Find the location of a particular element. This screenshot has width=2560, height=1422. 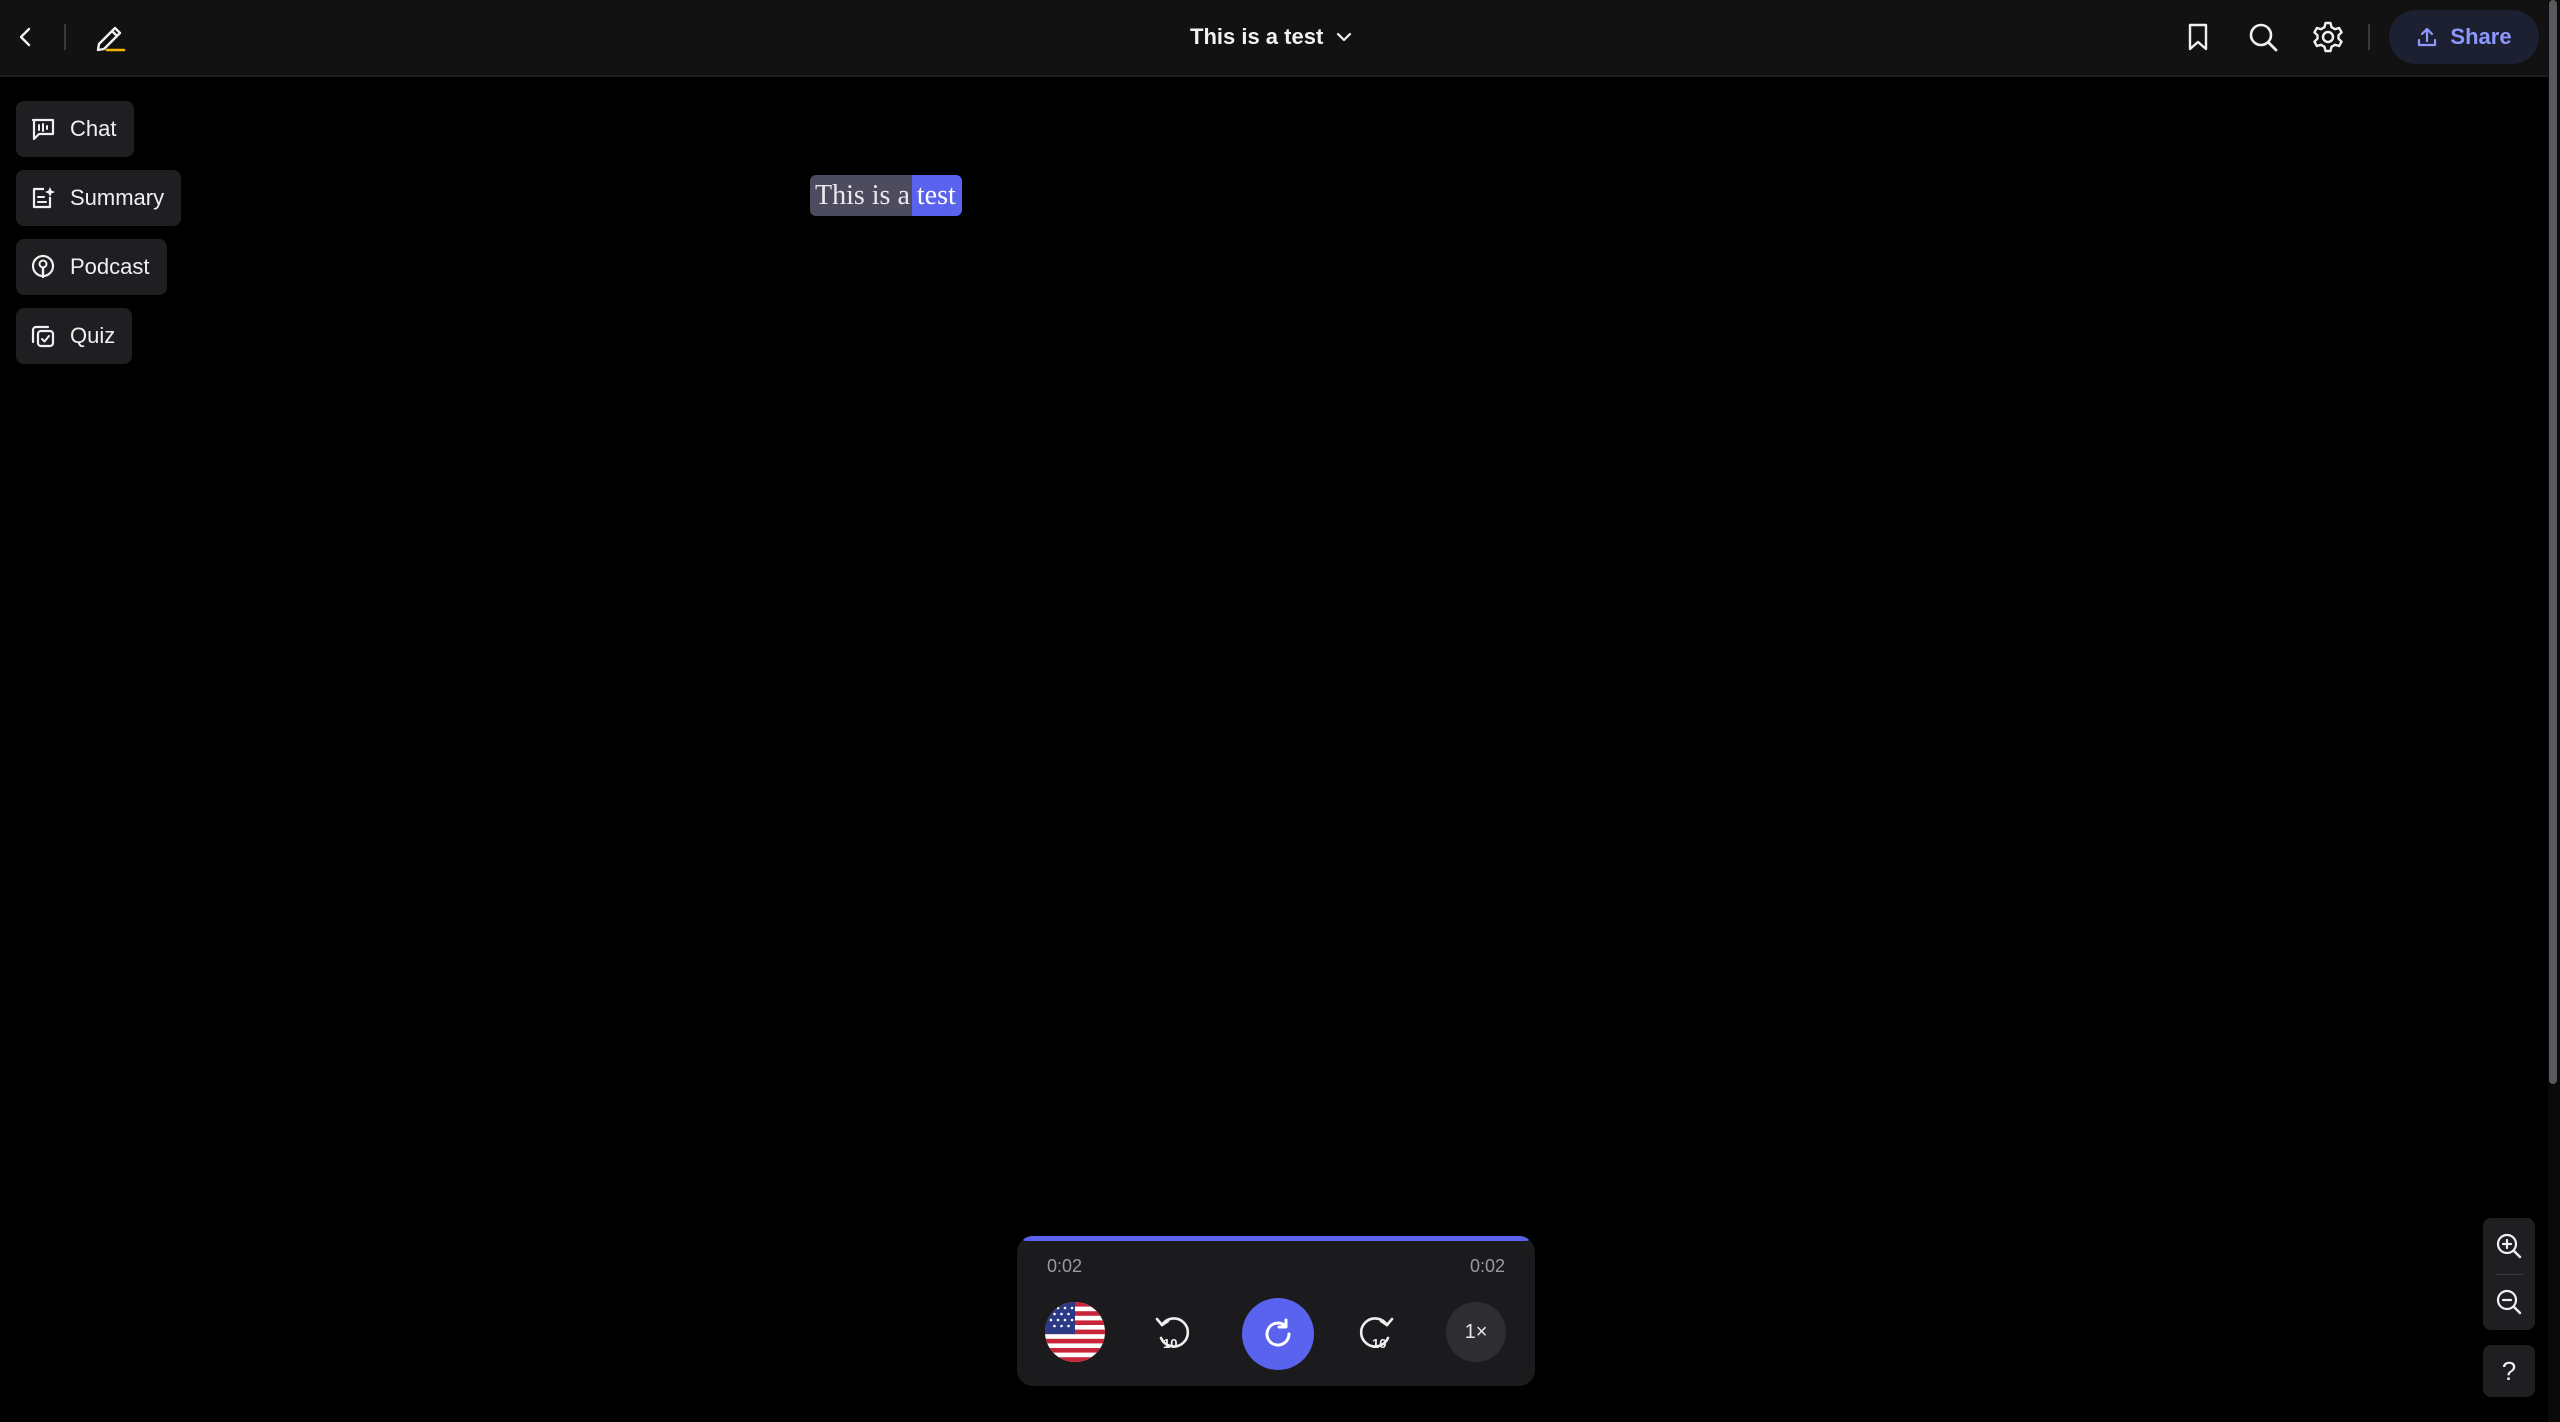

search-button is located at coordinates (2263, 37).